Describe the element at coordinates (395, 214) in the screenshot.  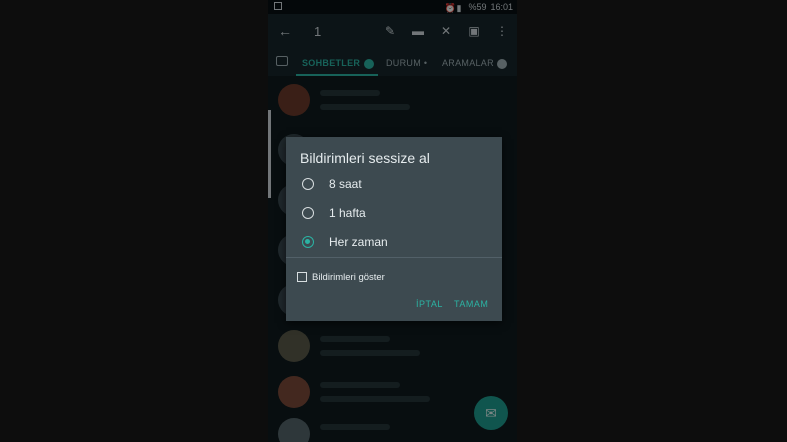
I see `option-1-week: 1 hafta` at that location.